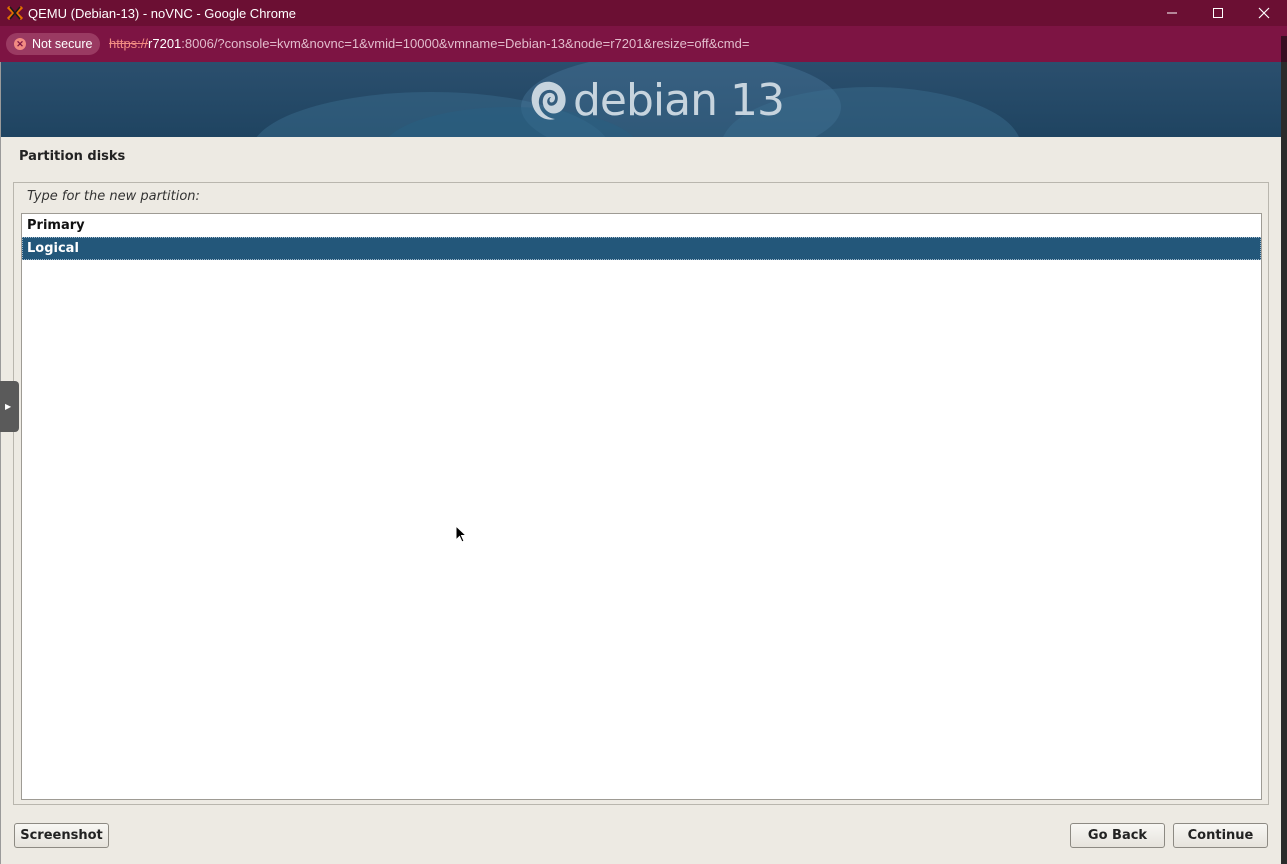  I want to click on window-left-edge, so click(0, 463).